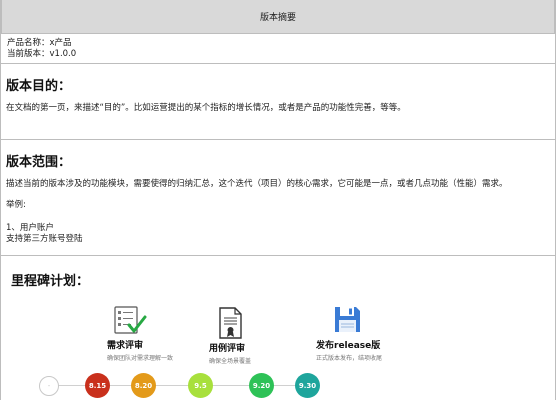 The image size is (556, 400). What do you see at coordinates (348, 346) in the screenshot?
I see `stage-title: 发布release版` at bounding box center [348, 346].